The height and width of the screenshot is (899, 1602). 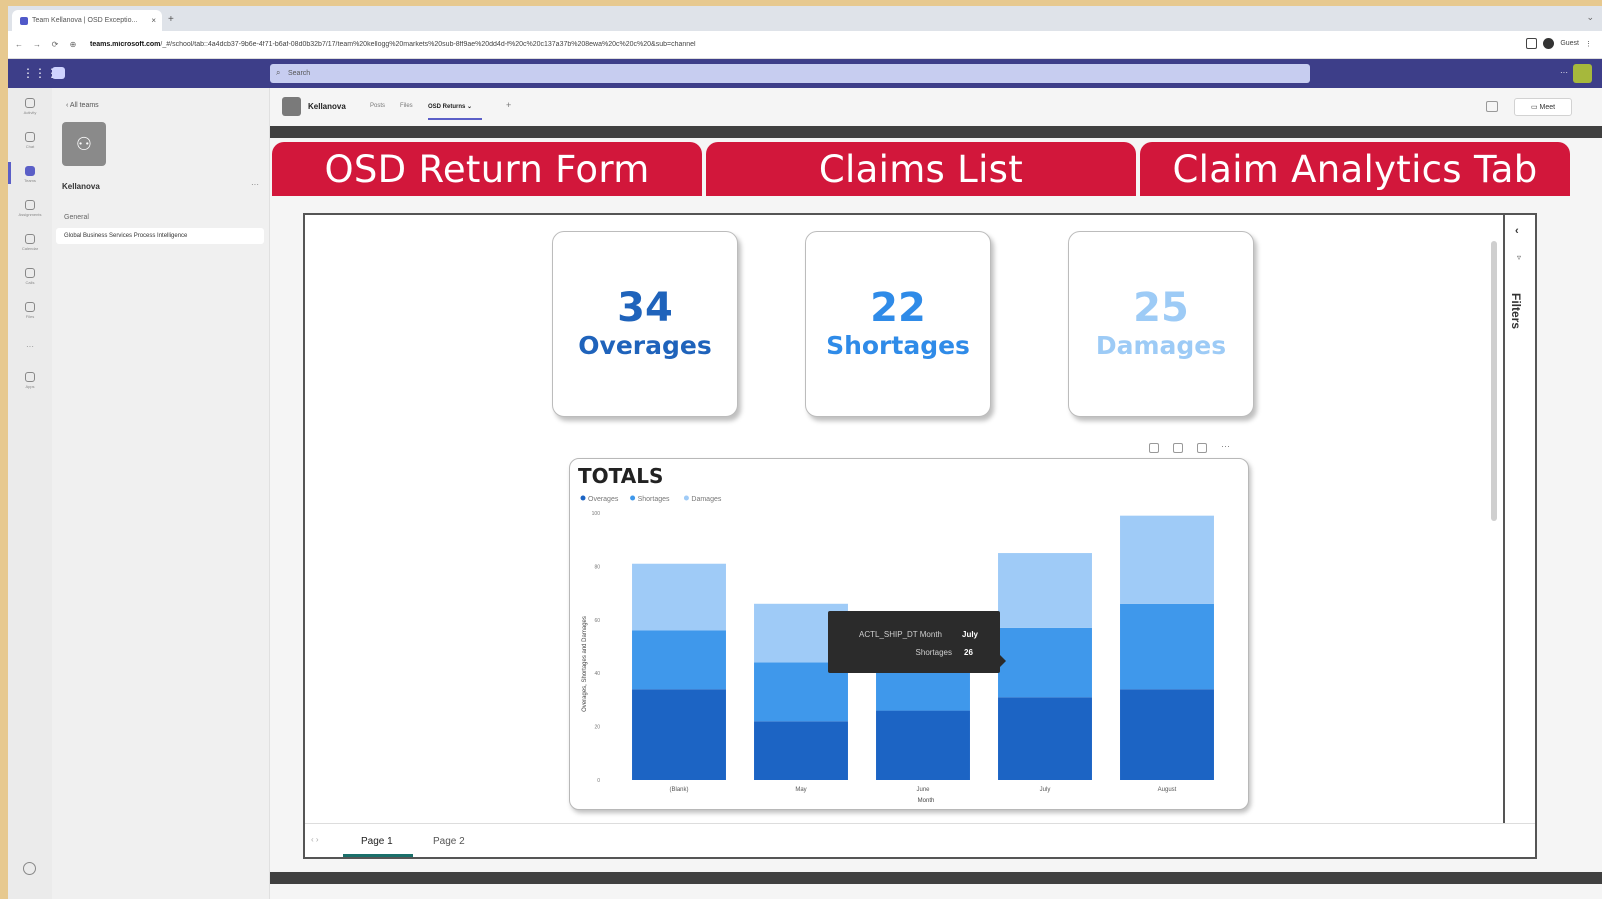 I want to click on all-teams-link: ‹ All teams, so click(x=82, y=105).